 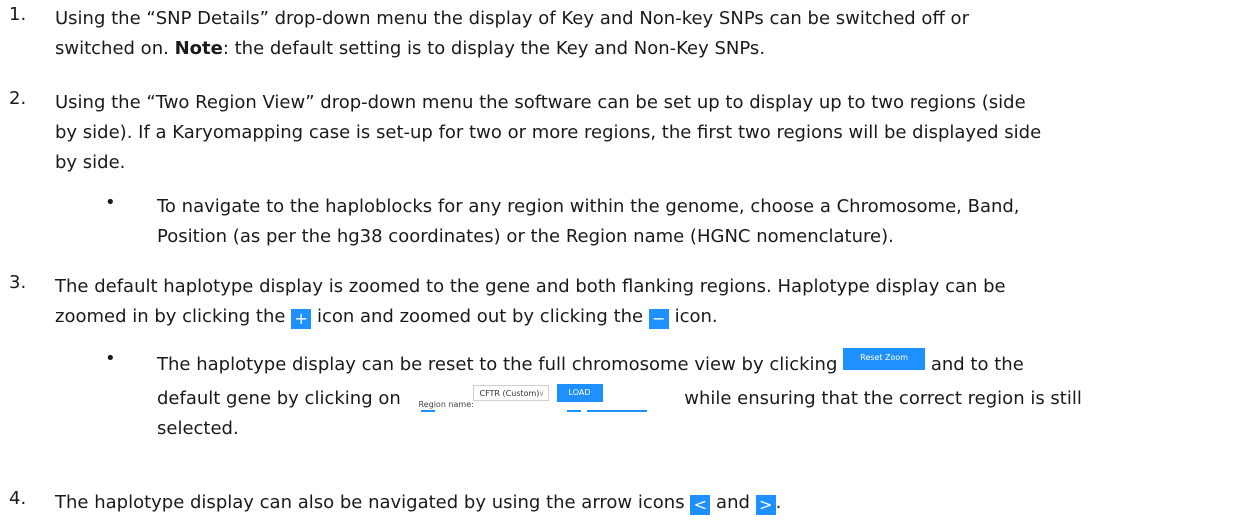 What do you see at coordinates (112, 48) in the screenshot?
I see `item-text: switched on.` at bounding box center [112, 48].